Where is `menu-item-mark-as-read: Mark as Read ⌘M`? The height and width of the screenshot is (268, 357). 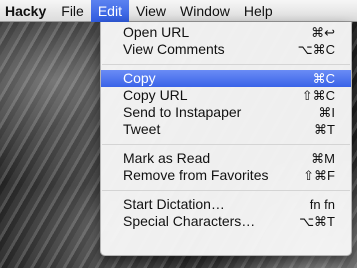
menu-item-mark-as-read: Mark as Read ⌘M is located at coordinates (226, 158).